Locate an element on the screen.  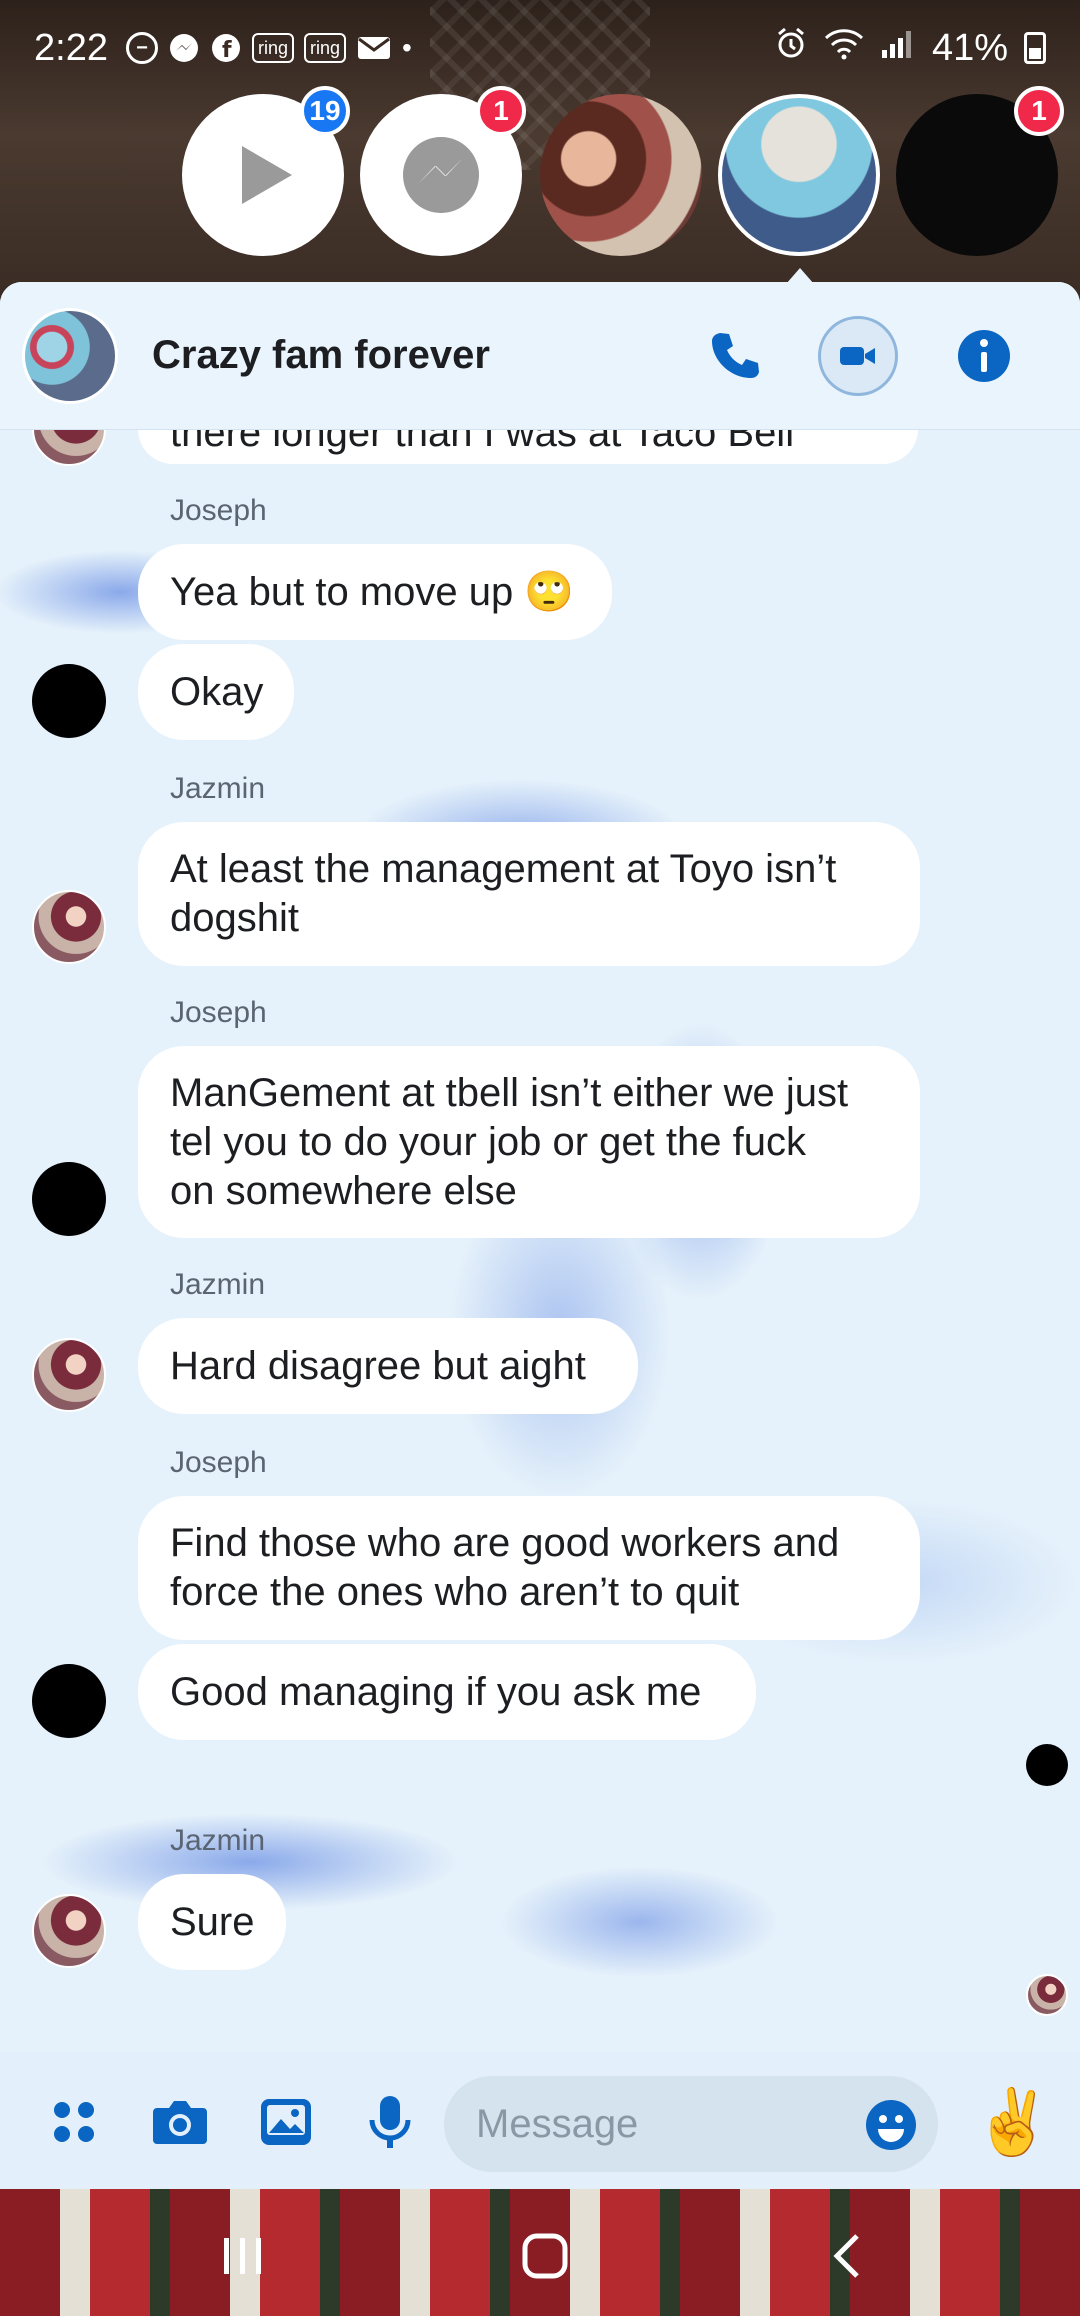
camera-icon is located at coordinates (180, 2122).